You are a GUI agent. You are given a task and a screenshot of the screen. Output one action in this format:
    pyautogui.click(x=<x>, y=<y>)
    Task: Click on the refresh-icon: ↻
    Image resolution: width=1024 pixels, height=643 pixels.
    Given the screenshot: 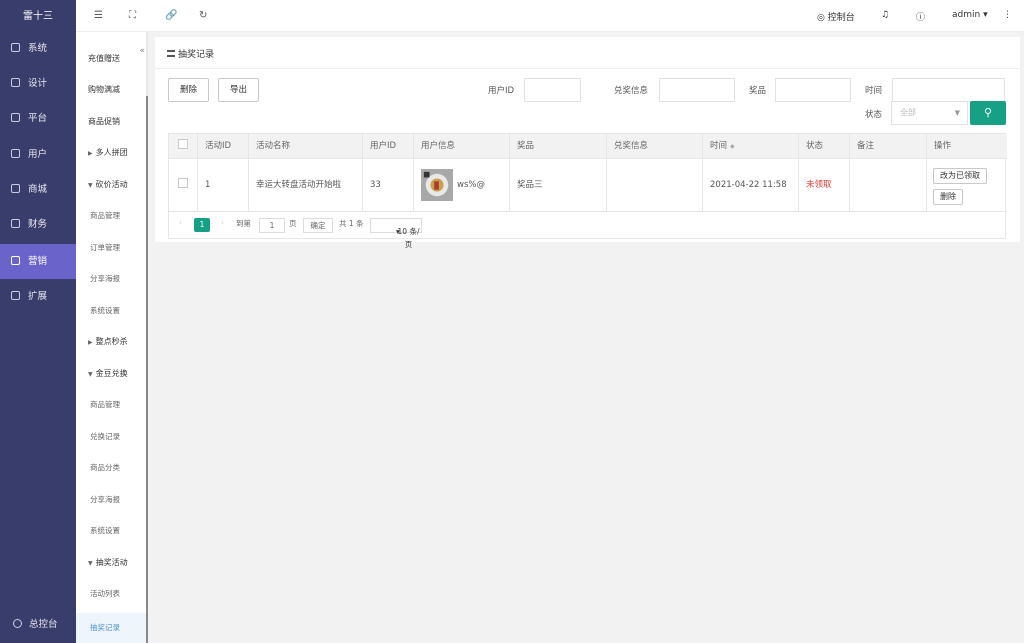 What is the action you would take?
    pyautogui.click(x=203, y=15)
    